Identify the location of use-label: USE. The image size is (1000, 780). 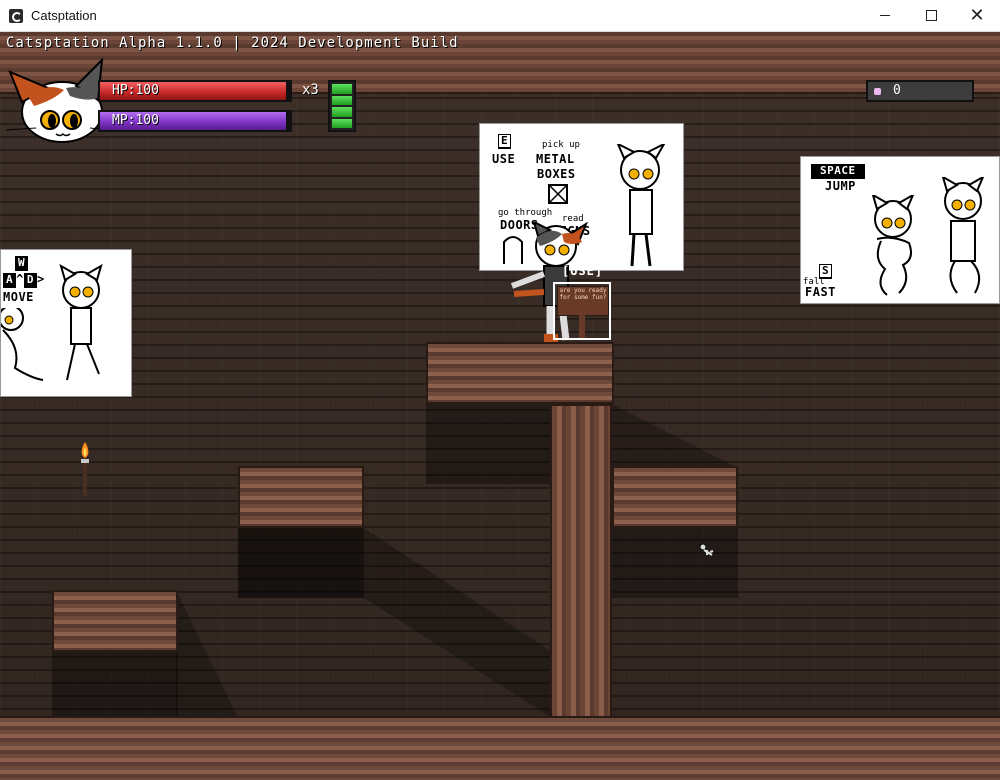
(504, 159).